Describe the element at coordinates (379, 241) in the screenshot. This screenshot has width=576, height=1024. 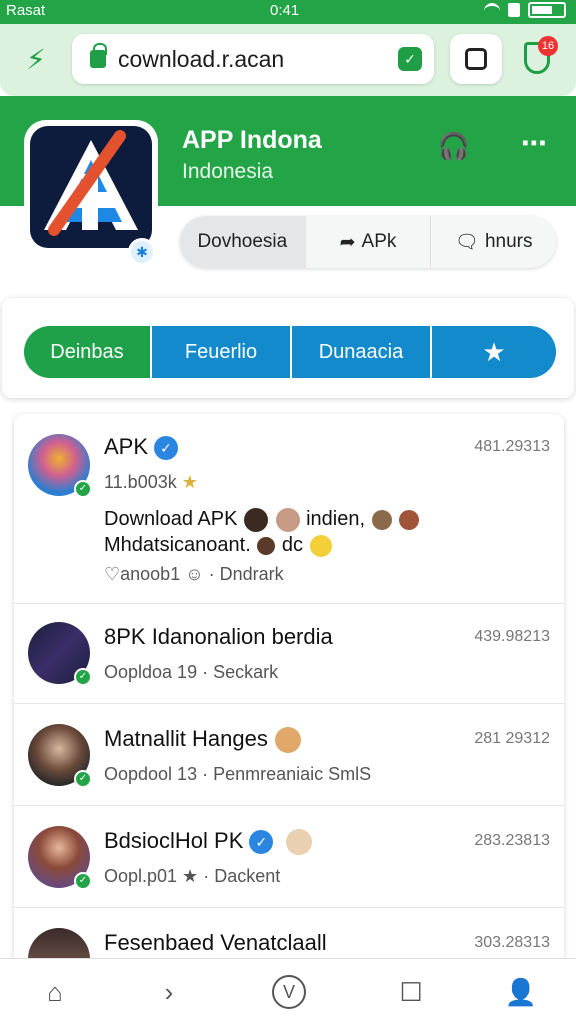
I see `apk-action-label: APk` at that location.